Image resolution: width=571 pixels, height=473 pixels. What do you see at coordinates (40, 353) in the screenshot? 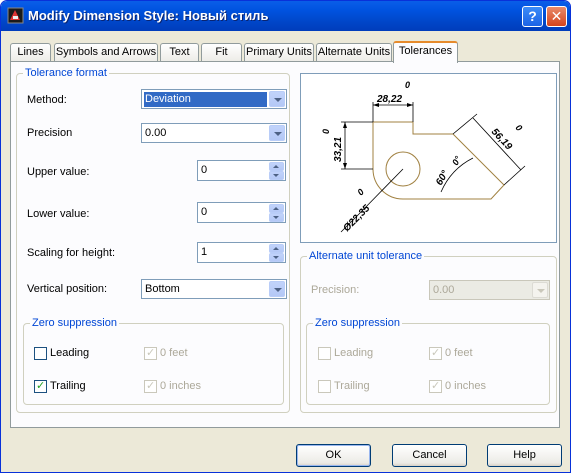
I see `leading-checkbox` at bounding box center [40, 353].